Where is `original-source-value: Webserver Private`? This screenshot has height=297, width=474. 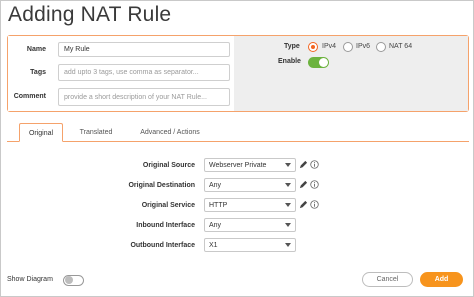
original-source-value: Webserver Private is located at coordinates (238, 165).